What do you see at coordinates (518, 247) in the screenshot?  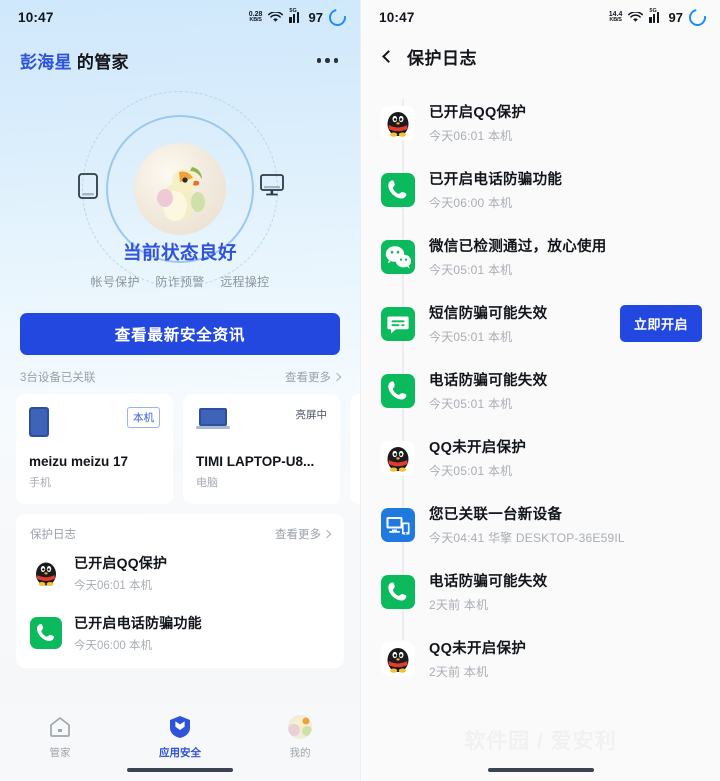 I see `log-title: 微信已检测通过，放心使用` at bounding box center [518, 247].